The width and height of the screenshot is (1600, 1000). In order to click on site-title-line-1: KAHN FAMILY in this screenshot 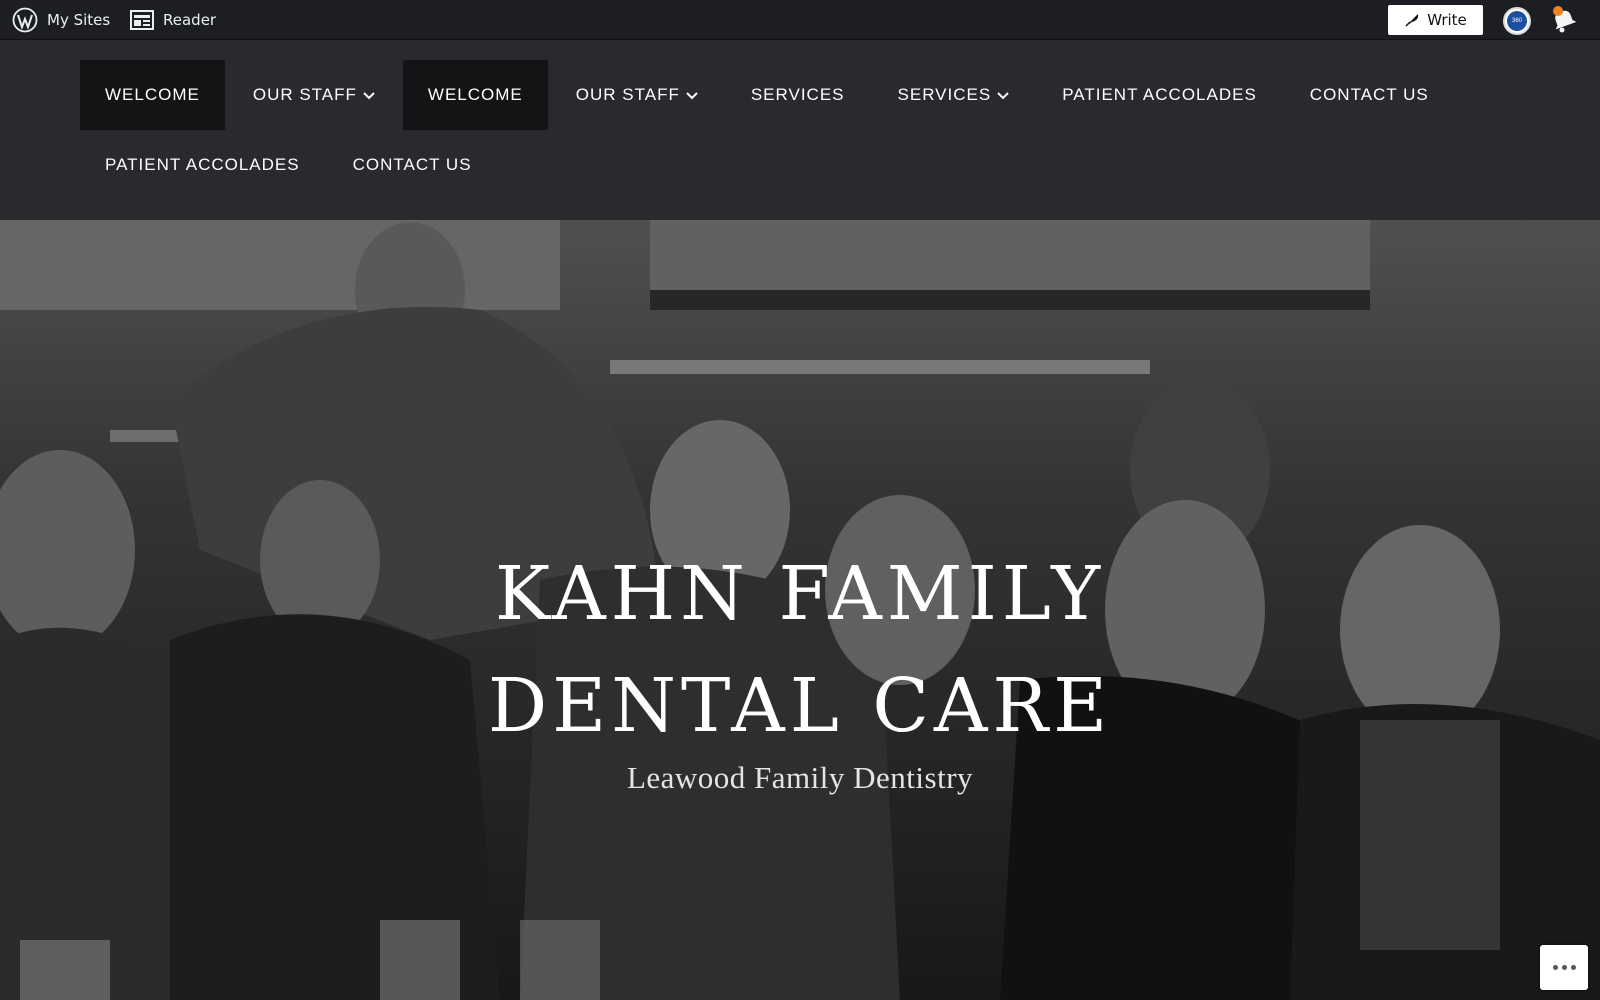, I will do `click(800, 594)`.